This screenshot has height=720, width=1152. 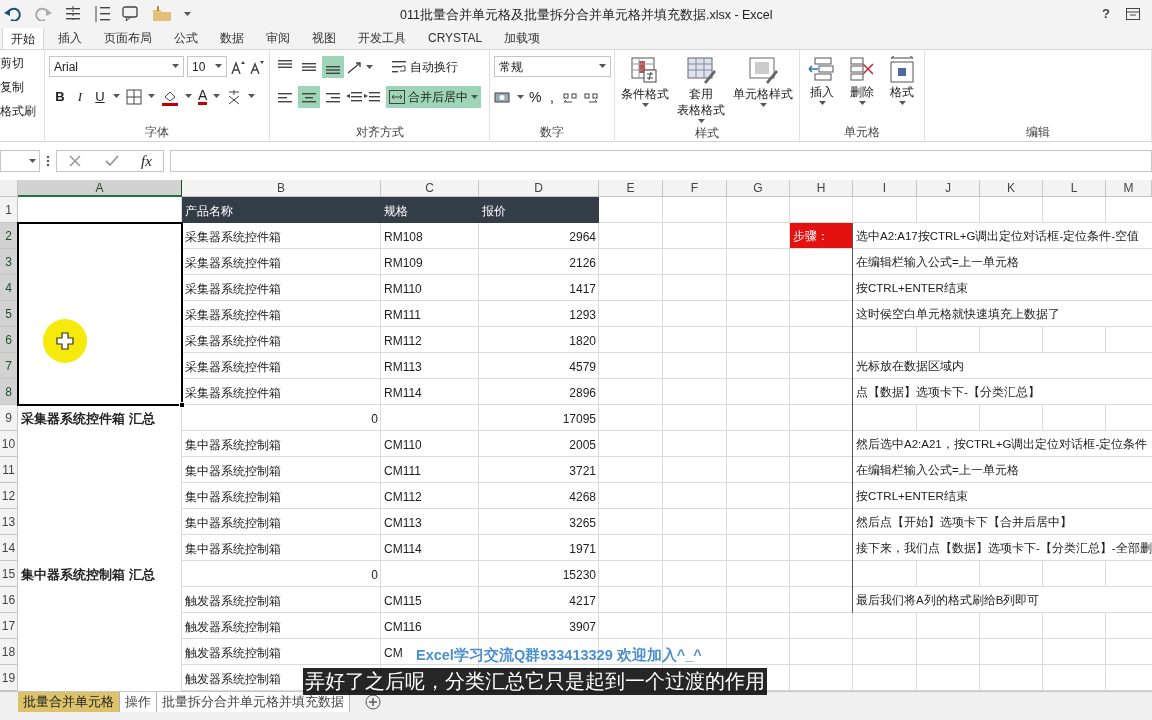 I want to click on horizontal-align-button, so click(x=309, y=97).